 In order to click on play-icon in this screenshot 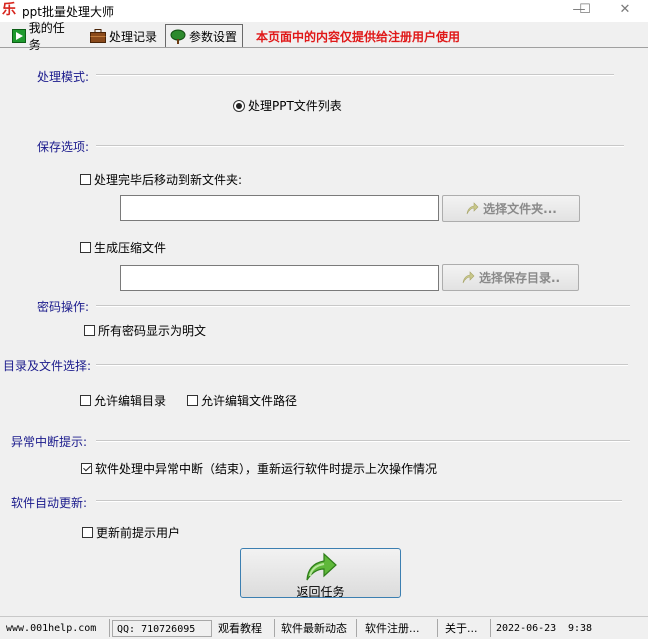, I will do `click(19, 36)`.